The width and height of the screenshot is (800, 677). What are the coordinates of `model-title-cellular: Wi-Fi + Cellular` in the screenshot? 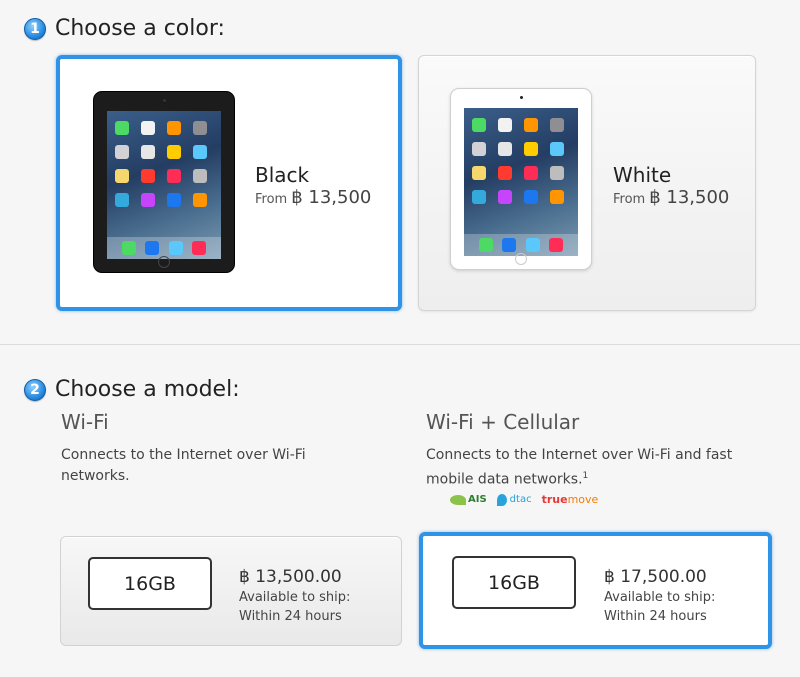 It's located at (503, 422).